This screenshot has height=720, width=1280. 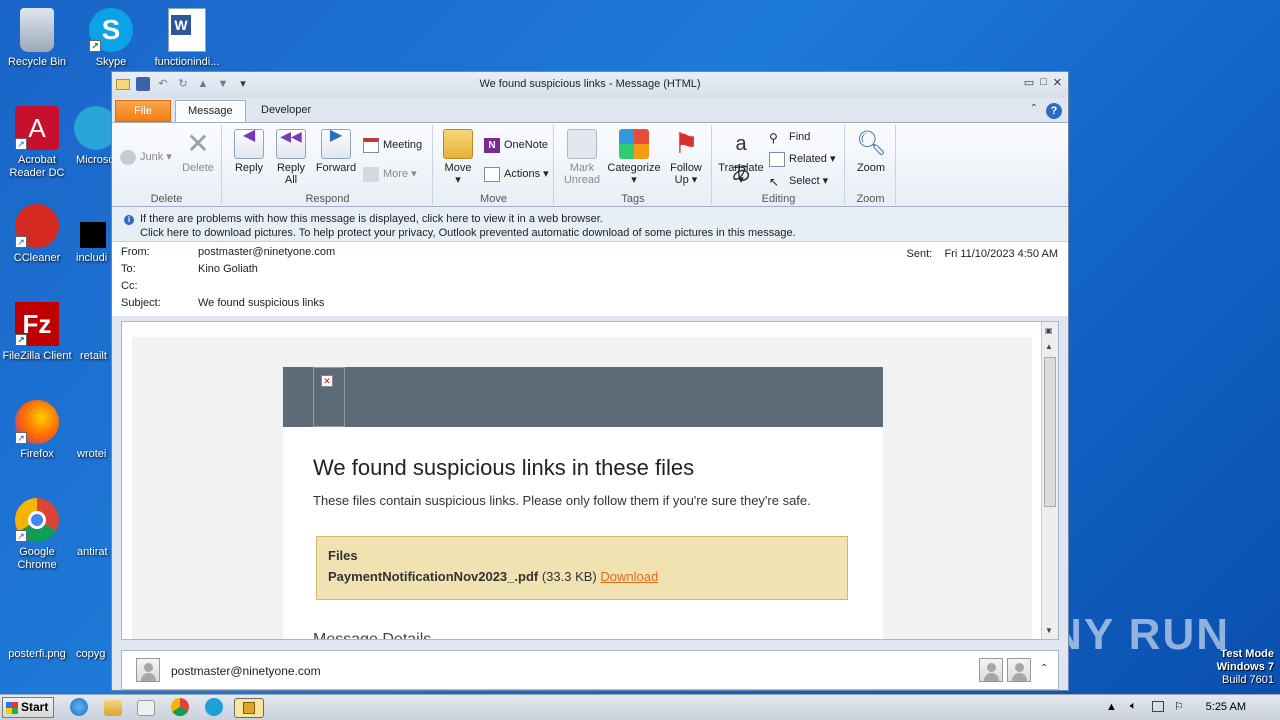 What do you see at coordinates (143, 111) in the screenshot?
I see `tab-file: File` at bounding box center [143, 111].